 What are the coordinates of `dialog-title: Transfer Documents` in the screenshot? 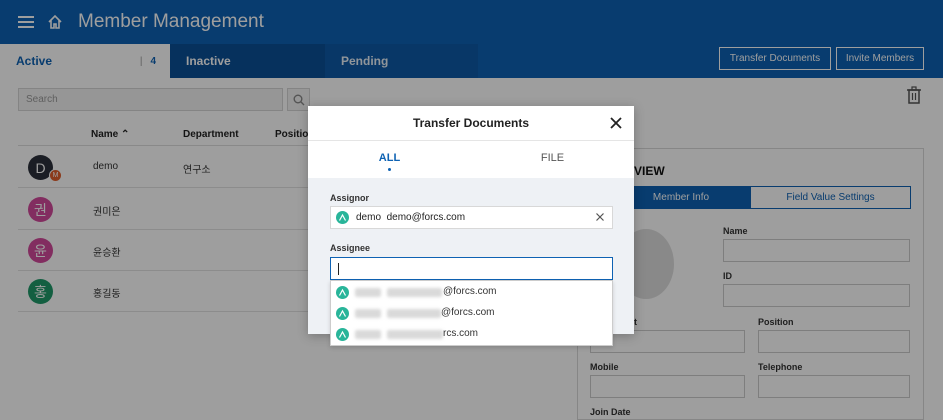 It's located at (471, 123).